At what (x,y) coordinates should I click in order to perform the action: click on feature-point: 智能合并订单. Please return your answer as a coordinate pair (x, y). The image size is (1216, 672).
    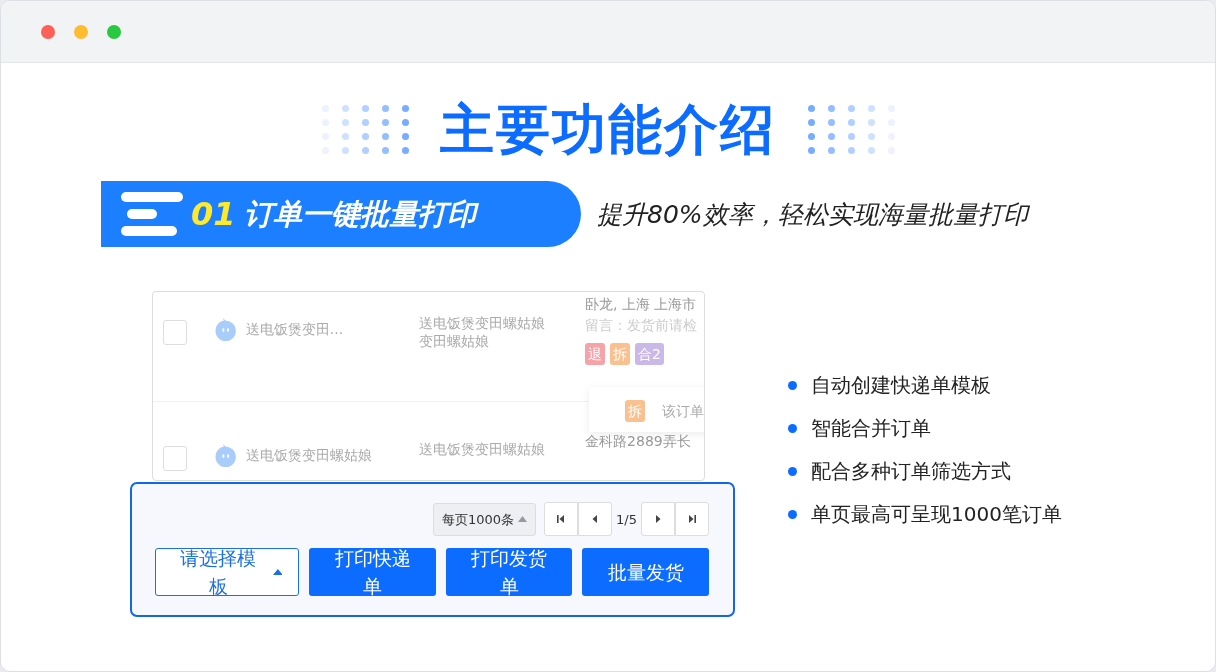
    Looking at the image, I should click on (871, 429).